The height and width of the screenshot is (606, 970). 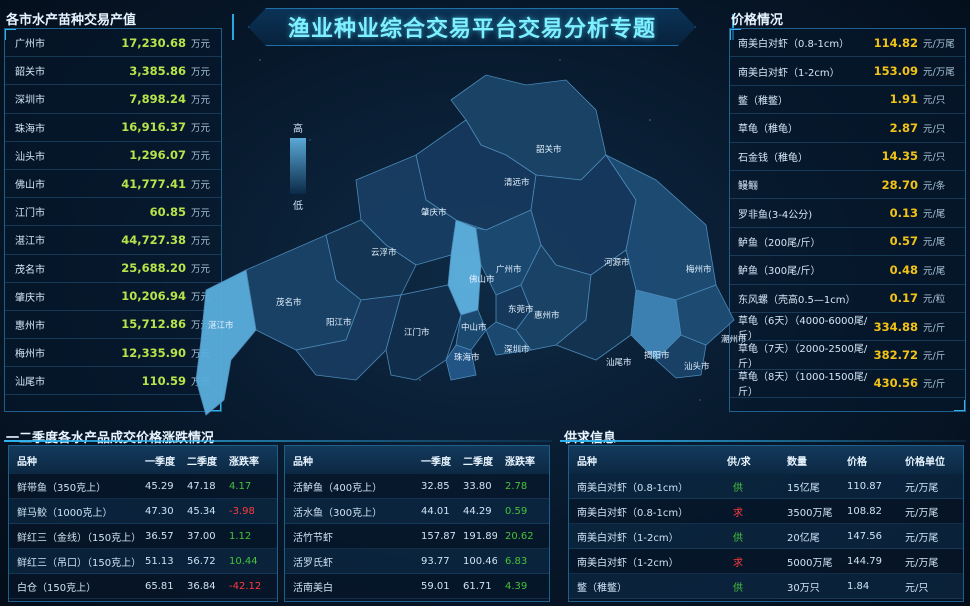 I want to click on item-value: 44,727.38, so click(x=153, y=239).